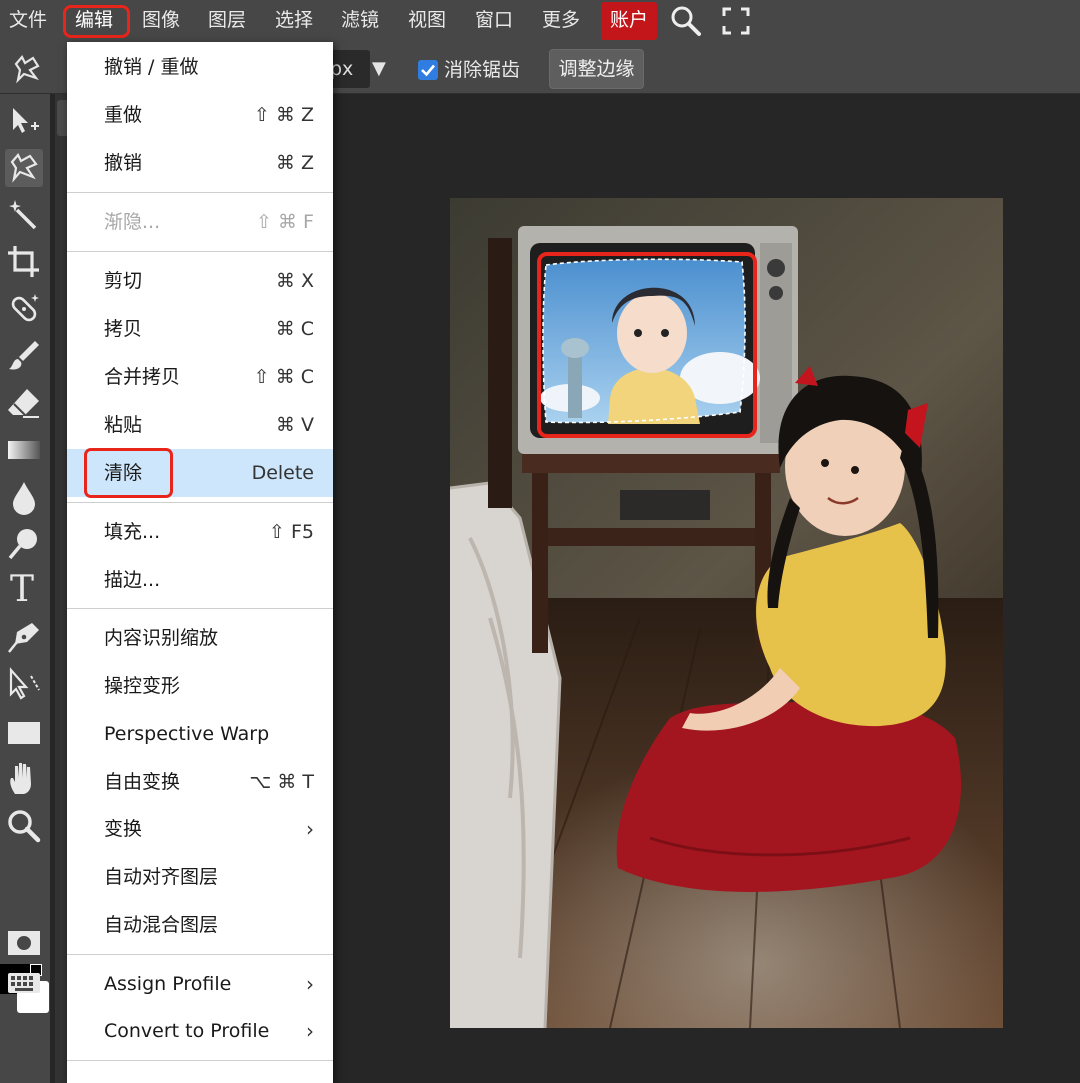 This screenshot has height=1083, width=1080. What do you see at coordinates (494, 21) in the screenshot?
I see `menu-window: 窗口` at bounding box center [494, 21].